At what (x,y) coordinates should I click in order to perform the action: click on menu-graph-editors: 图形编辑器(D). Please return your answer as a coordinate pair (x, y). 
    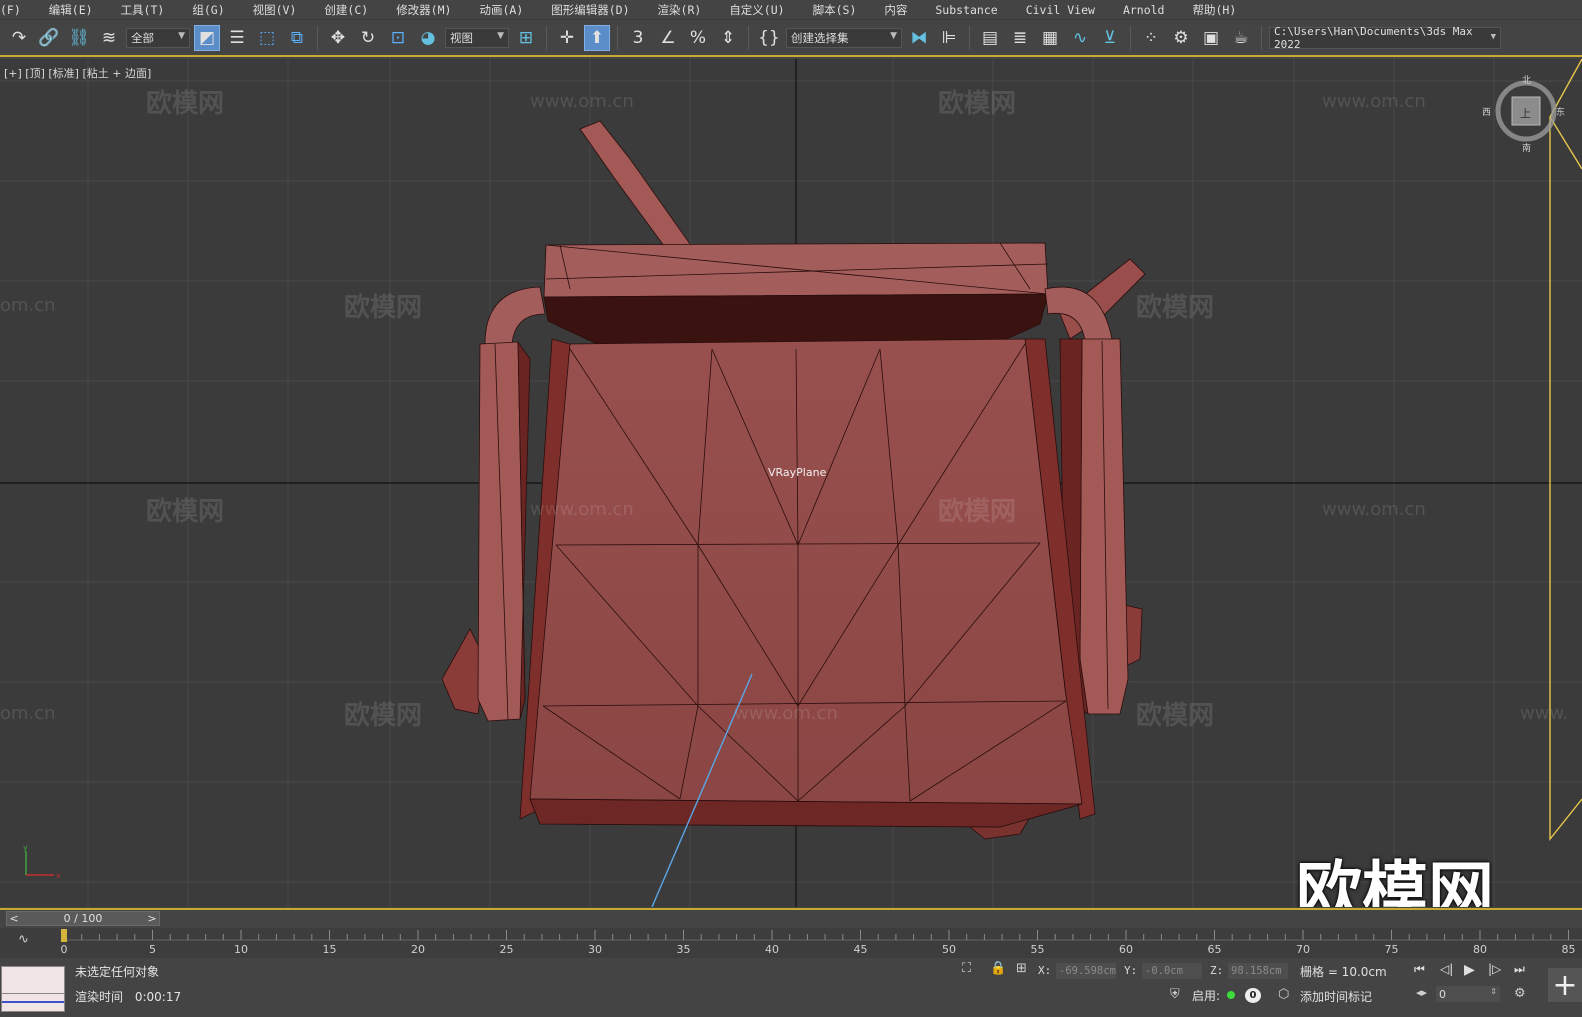
    Looking at the image, I should click on (590, 10).